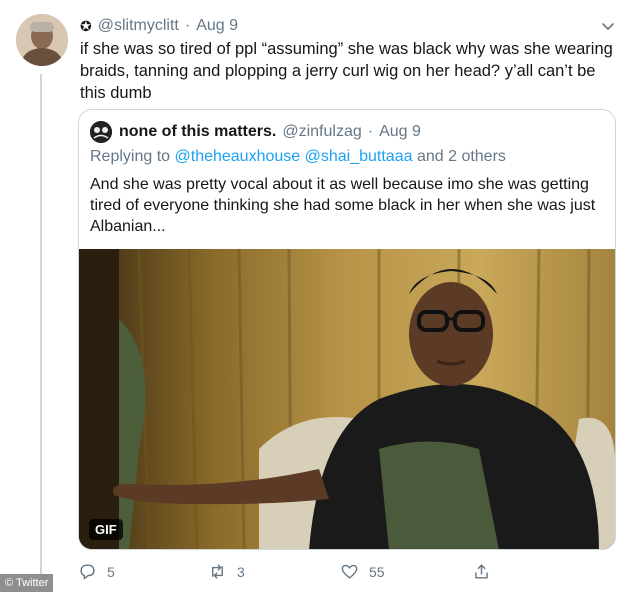 The image size is (634, 592). Describe the element at coordinates (481, 571) in the screenshot. I see `share-icon` at that location.